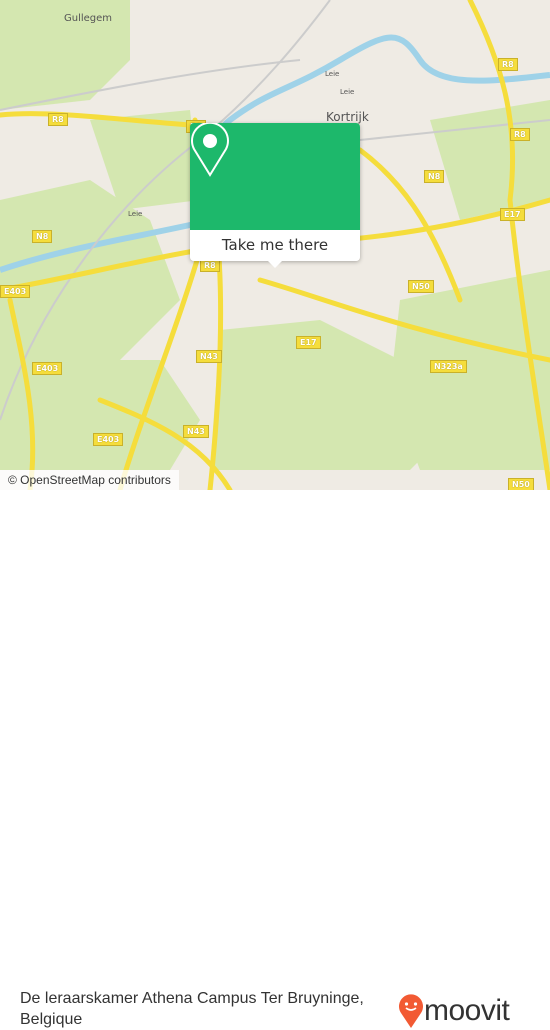 This screenshot has width=550, height=1030. Describe the element at coordinates (275, 176) in the screenshot. I see `popup-header` at that location.